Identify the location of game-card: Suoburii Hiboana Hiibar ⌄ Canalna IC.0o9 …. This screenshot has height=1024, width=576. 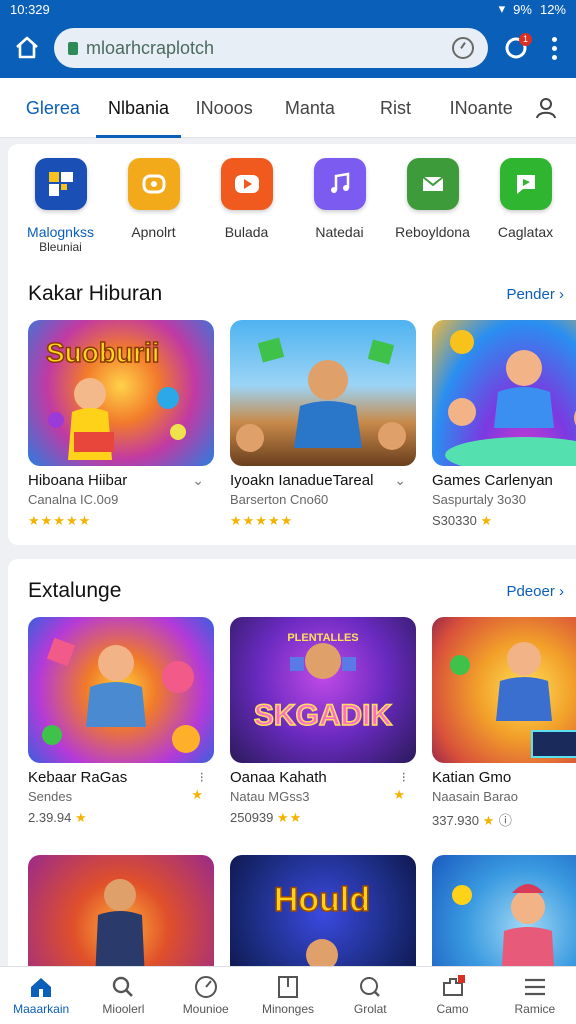
(121, 424).